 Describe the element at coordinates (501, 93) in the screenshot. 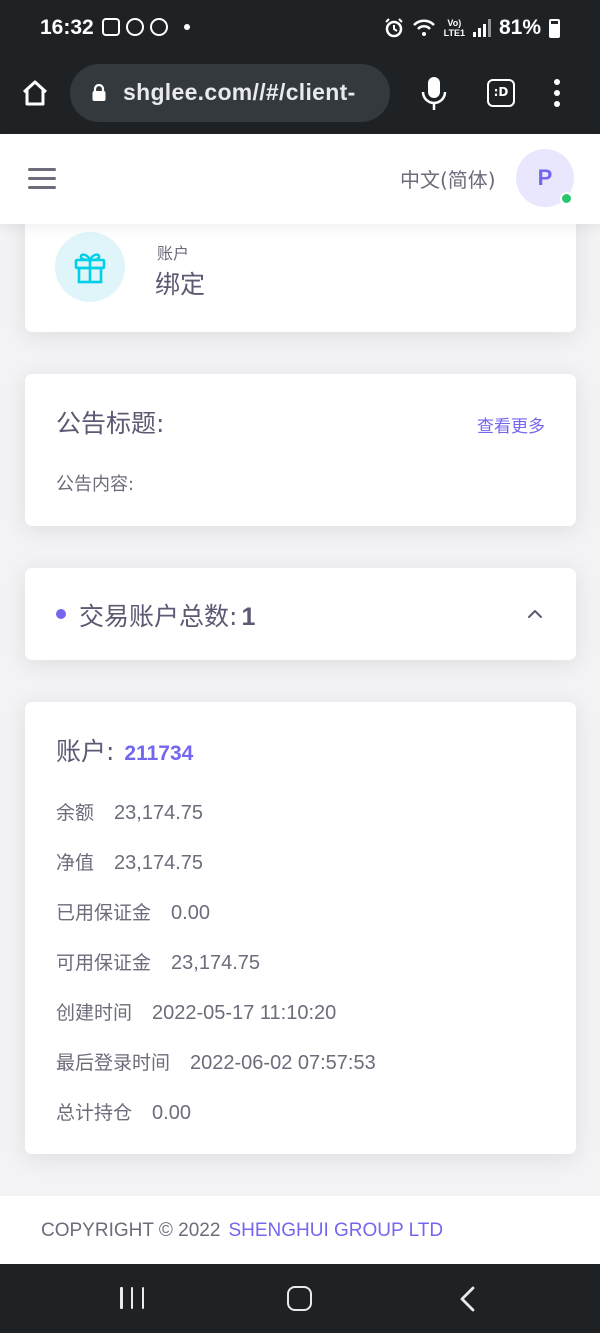

I see `tab-switcher-button: :D` at that location.